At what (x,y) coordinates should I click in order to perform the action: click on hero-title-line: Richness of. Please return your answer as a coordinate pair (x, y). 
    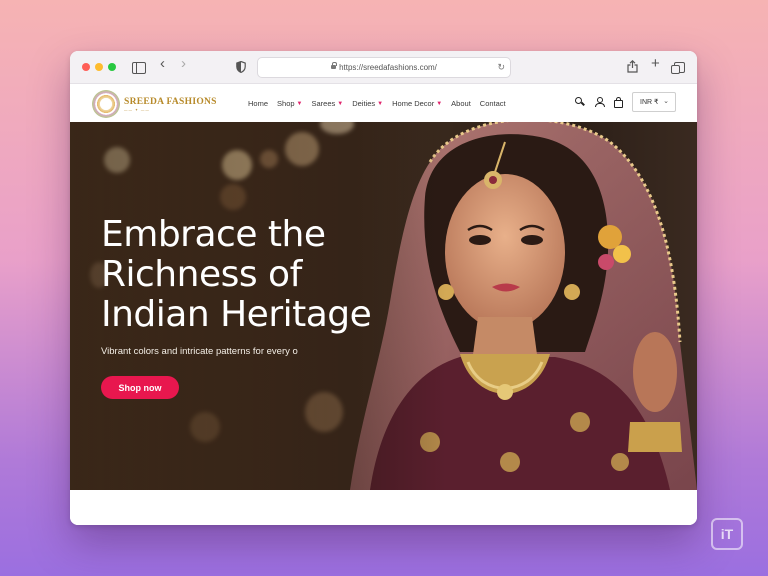
    Looking at the image, I should click on (201, 274).